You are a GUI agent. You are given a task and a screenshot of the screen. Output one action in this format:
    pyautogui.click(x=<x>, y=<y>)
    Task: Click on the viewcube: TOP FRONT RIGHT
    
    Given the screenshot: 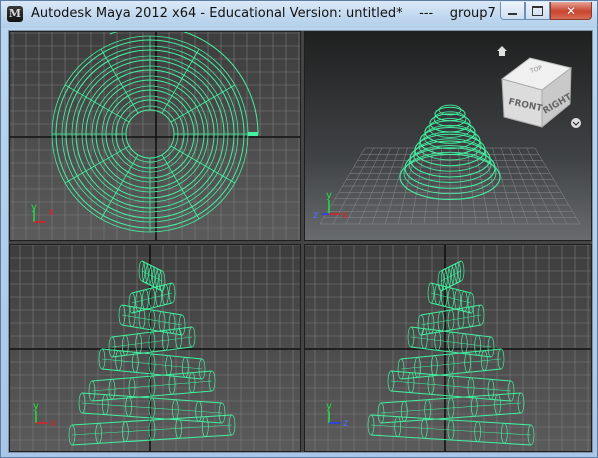 What is the action you would take?
    pyautogui.click(x=537, y=93)
    